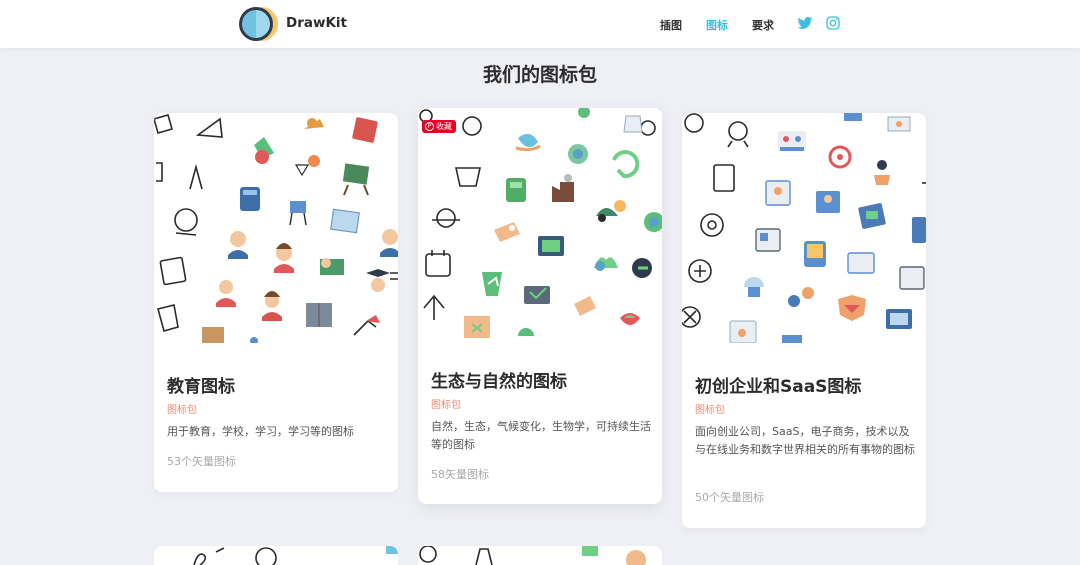  I want to click on card-title: 生态与自然的图标, so click(499, 379).